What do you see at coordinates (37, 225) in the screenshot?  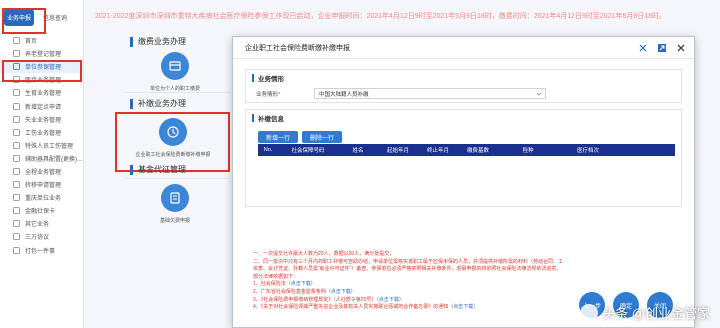 I see `sidebar-item-label: 其它业务` at bounding box center [37, 225].